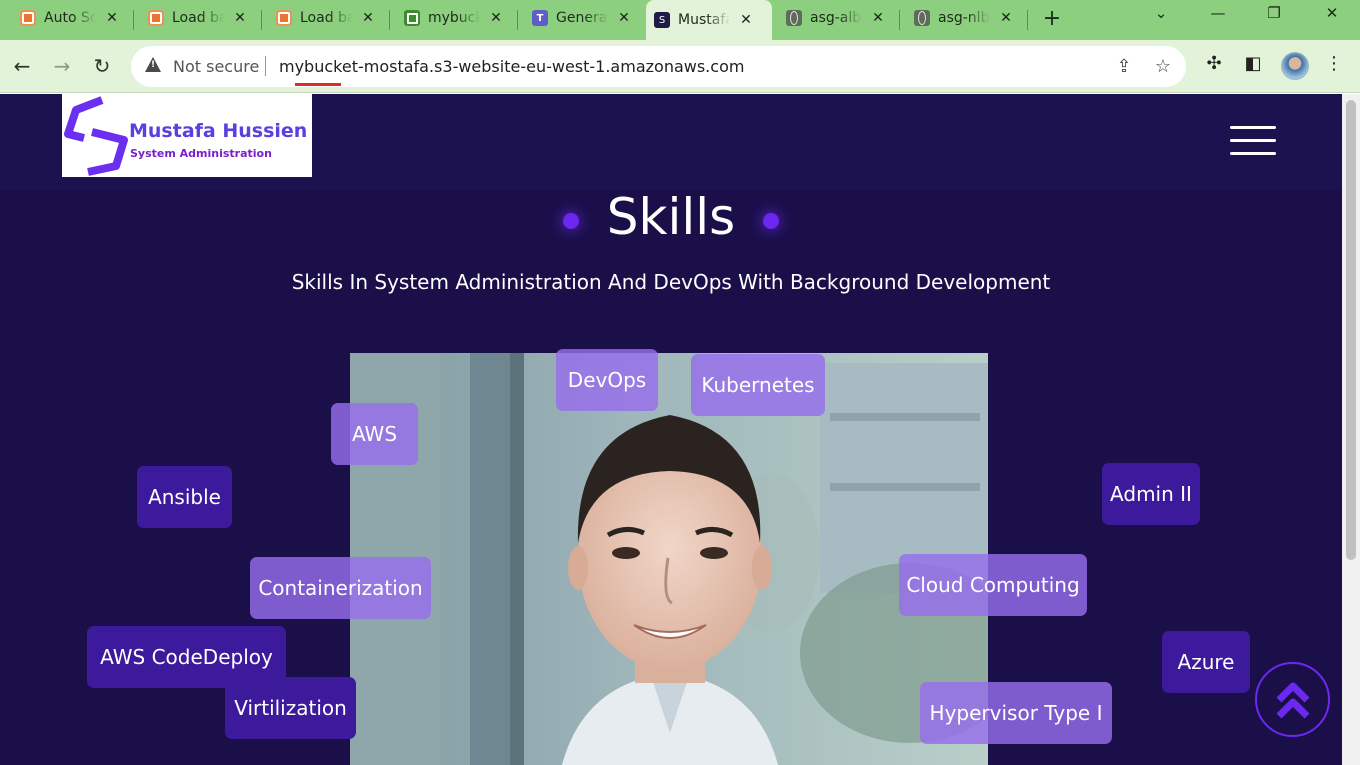 This screenshot has height=765, width=1360. What do you see at coordinates (1052, 18) in the screenshot?
I see `new-tab-button: +` at bounding box center [1052, 18].